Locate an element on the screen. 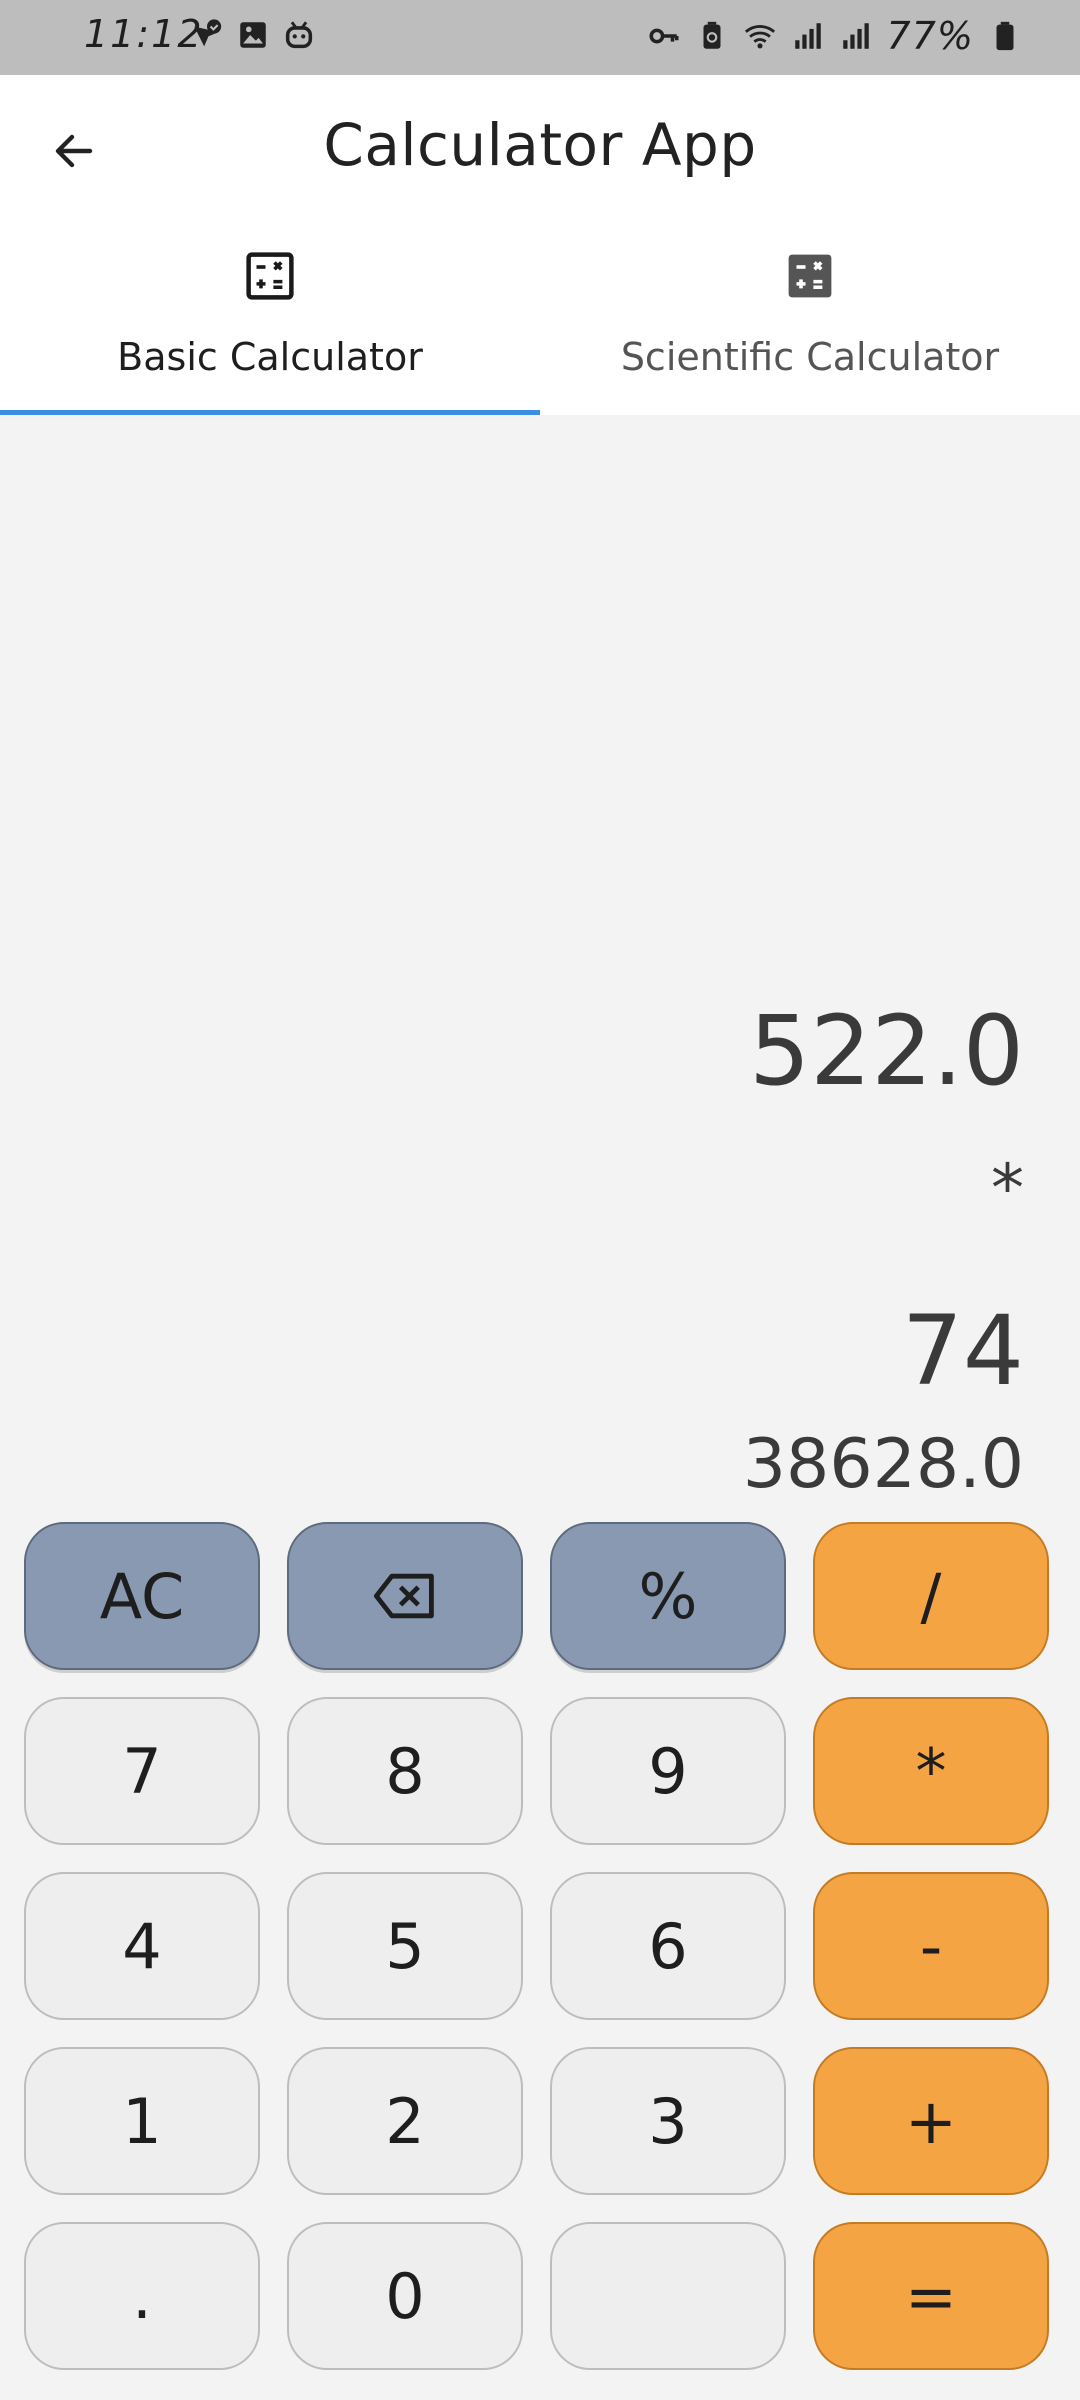 The width and height of the screenshot is (1080, 2400). app-bar: Calculator App is located at coordinates (540, 150).